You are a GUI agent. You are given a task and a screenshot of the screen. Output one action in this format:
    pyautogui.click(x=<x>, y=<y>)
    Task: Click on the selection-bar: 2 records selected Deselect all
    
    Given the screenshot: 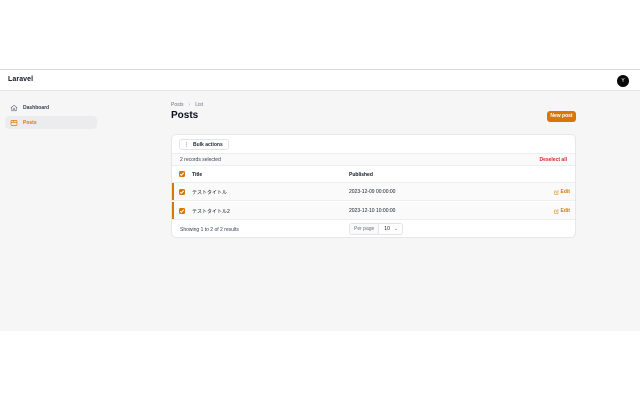 What is the action you would take?
    pyautogui.click(x=373, y=160)
    